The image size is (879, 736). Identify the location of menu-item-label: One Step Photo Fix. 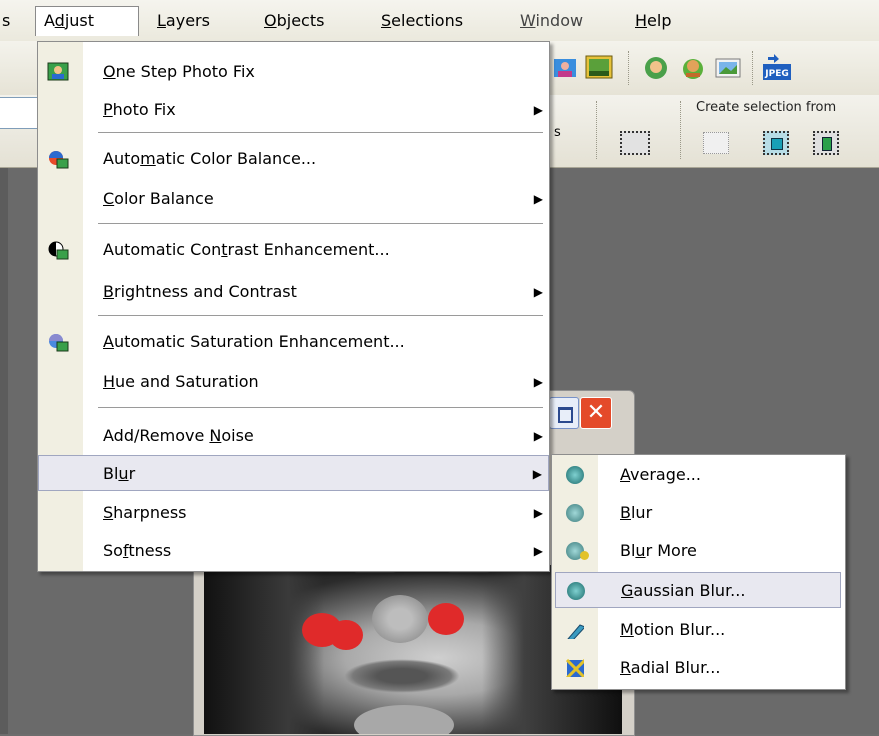
(179, 71).